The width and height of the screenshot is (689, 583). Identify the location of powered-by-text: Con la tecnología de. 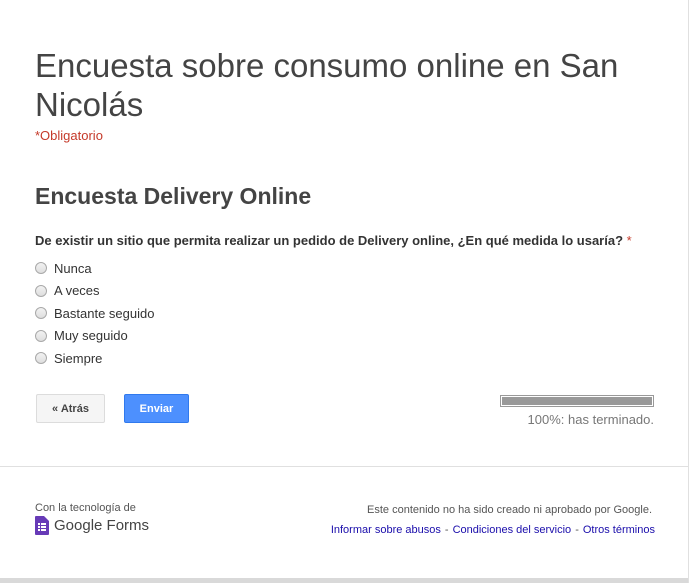
(85, 508).